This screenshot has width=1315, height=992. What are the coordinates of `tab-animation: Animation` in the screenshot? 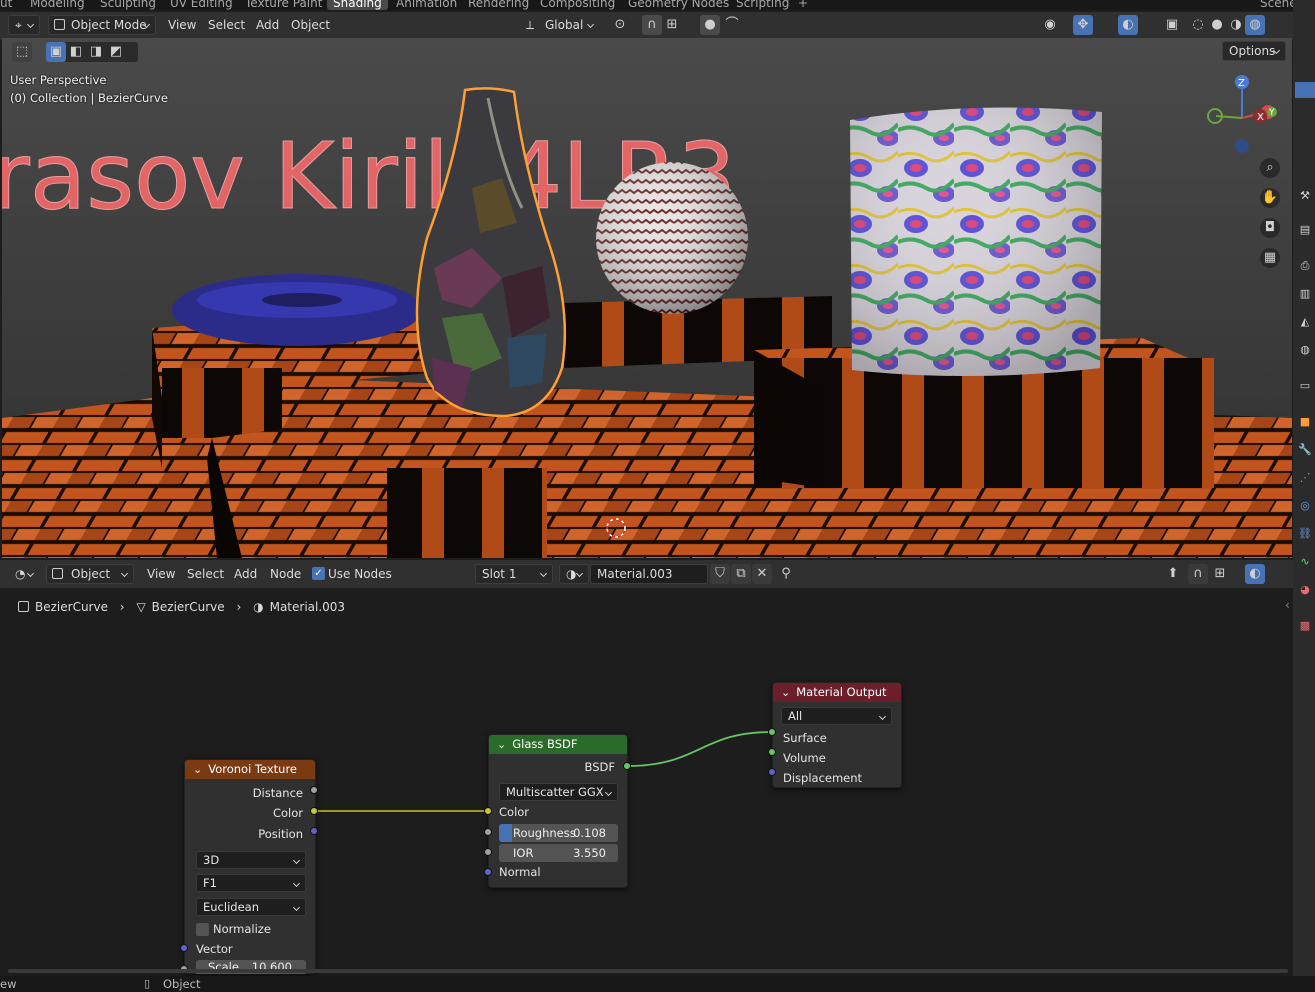 It's located at (426, 5).